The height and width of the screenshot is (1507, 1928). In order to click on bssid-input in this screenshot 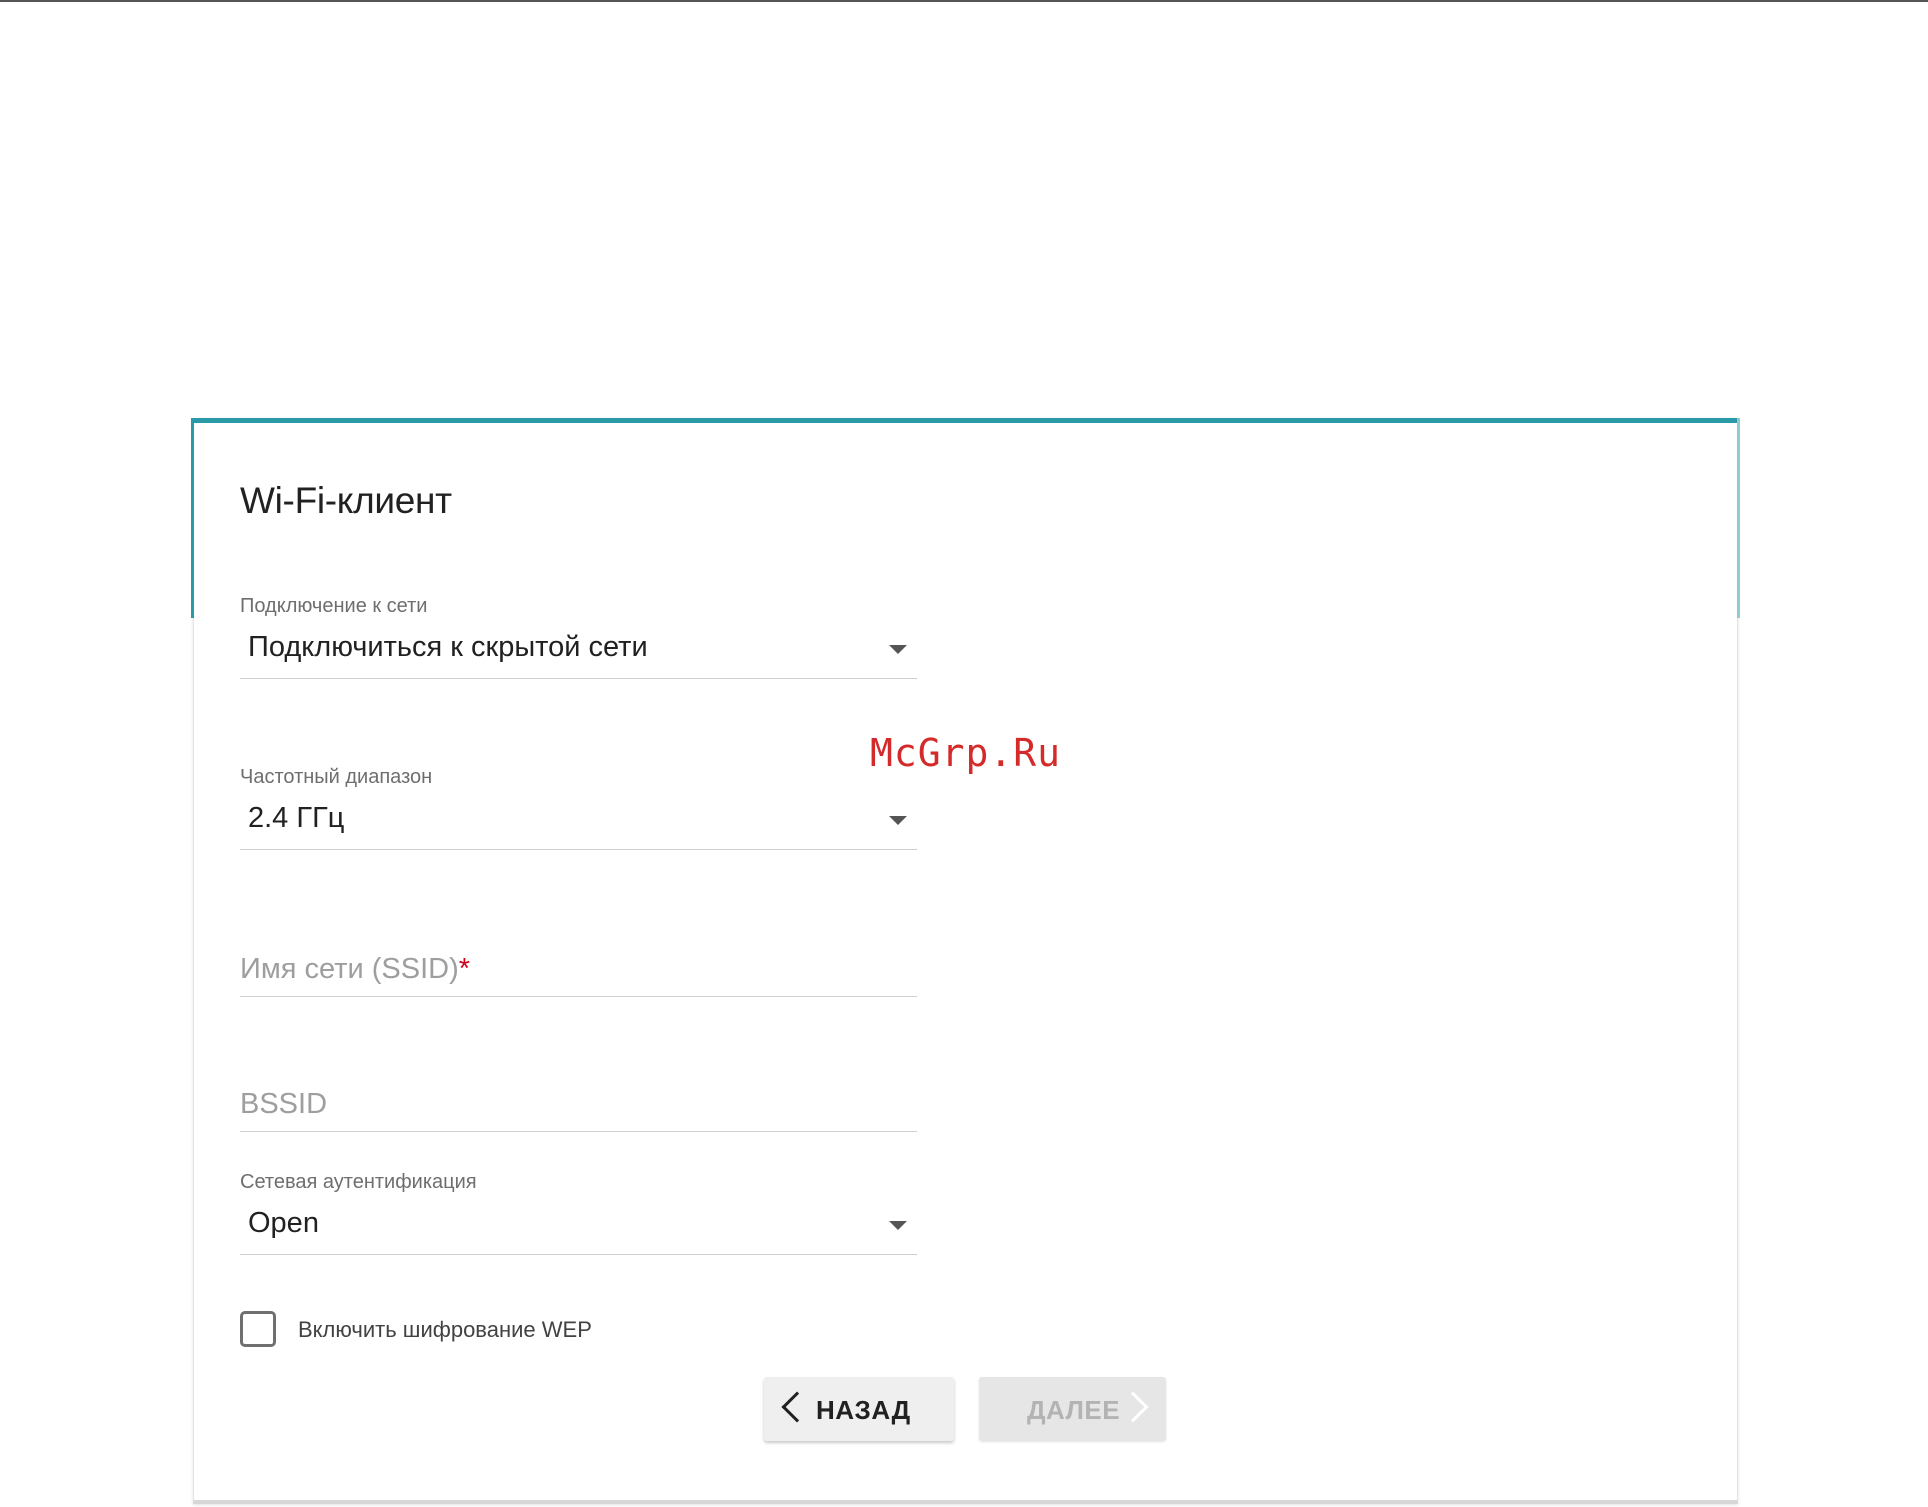, I will do `click(578, 1106)`.